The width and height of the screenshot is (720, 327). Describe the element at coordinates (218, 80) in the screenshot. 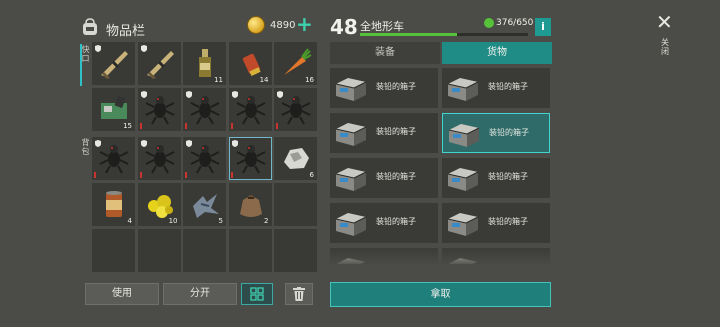

I see `item-count: 11` at that location.